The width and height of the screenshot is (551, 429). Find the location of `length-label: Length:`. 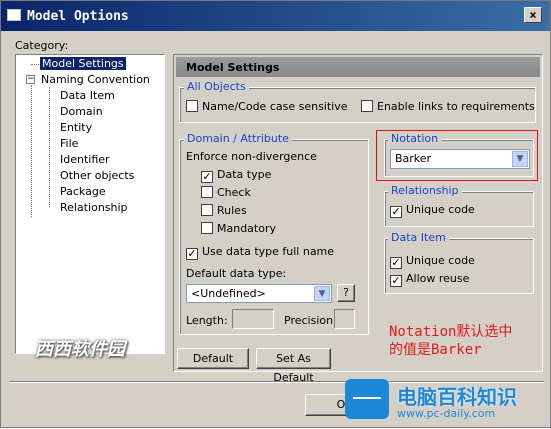

length-label: Length: is located at coordinates (207, 320).